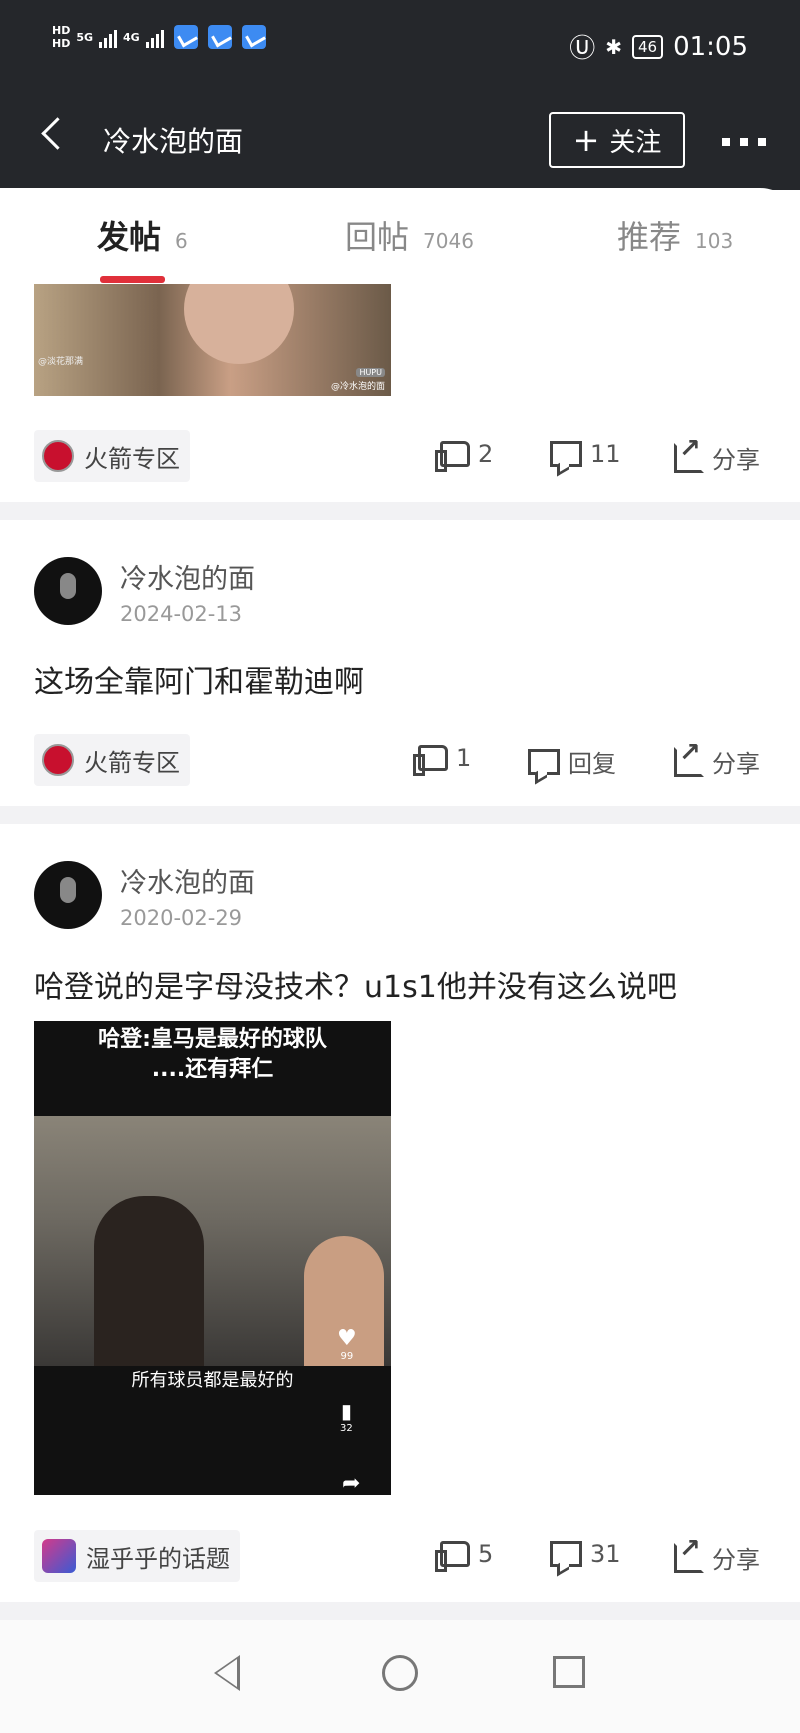  What do you see at coordinates (59, 1556) in the screenshot?
I see `topic-brain-icon` at bounding box center [59, 1556].